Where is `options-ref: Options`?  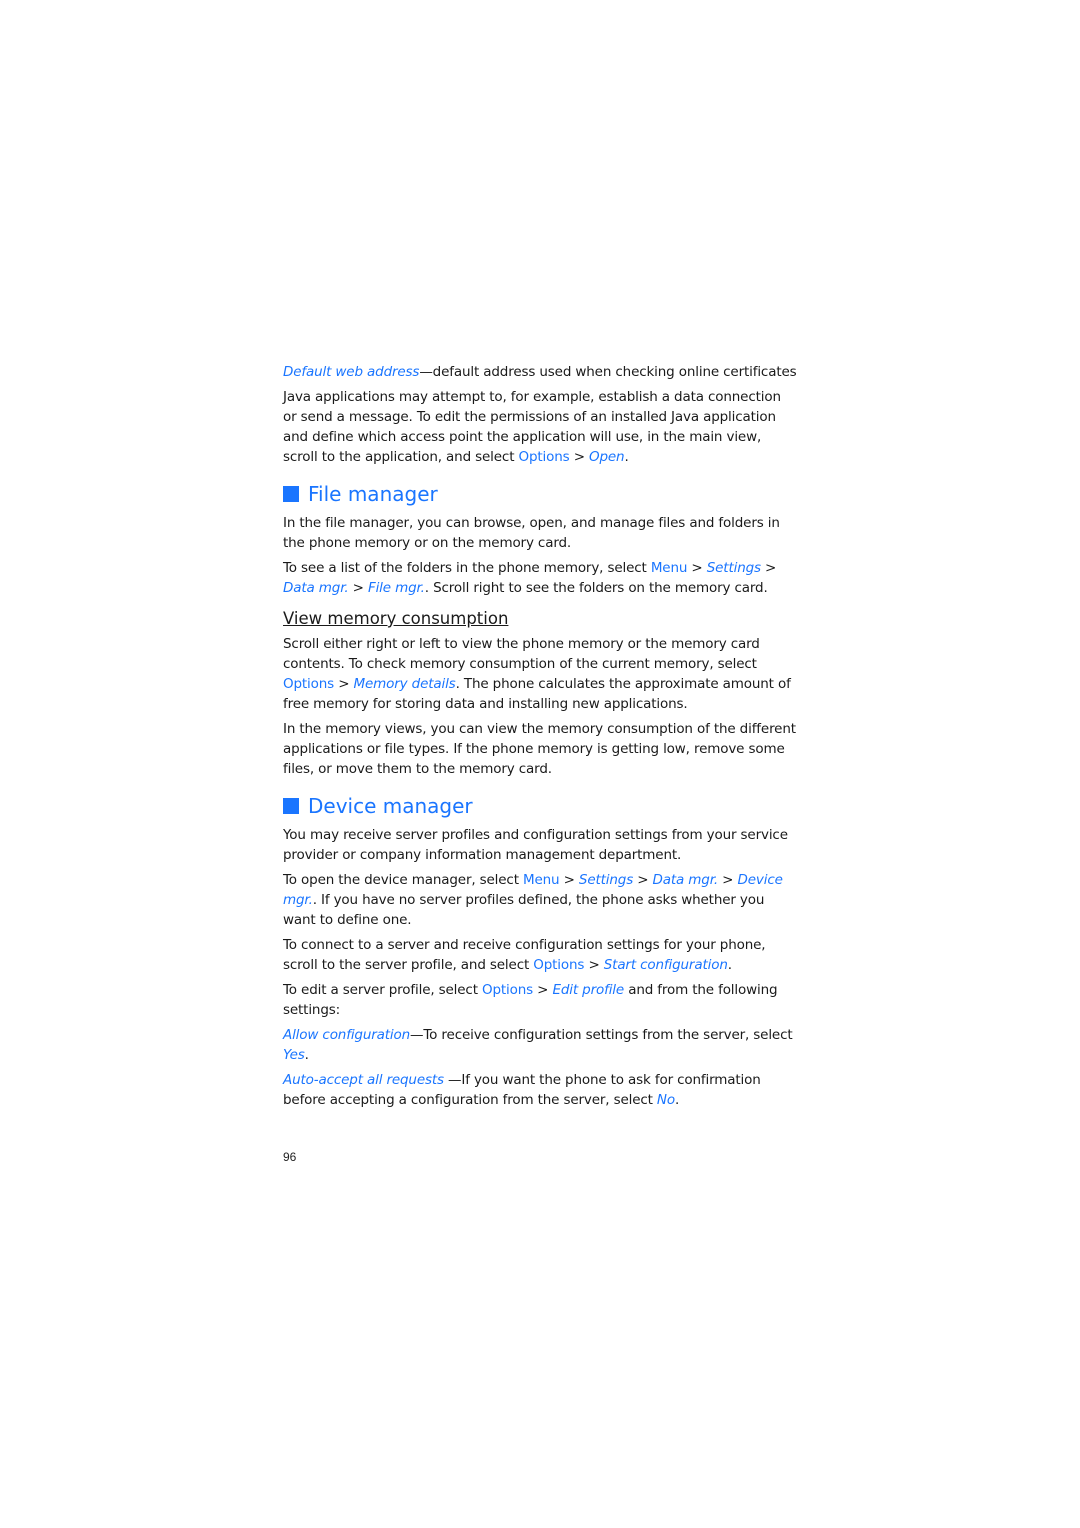
options-ref: Options is located at coordinates (544, 457).